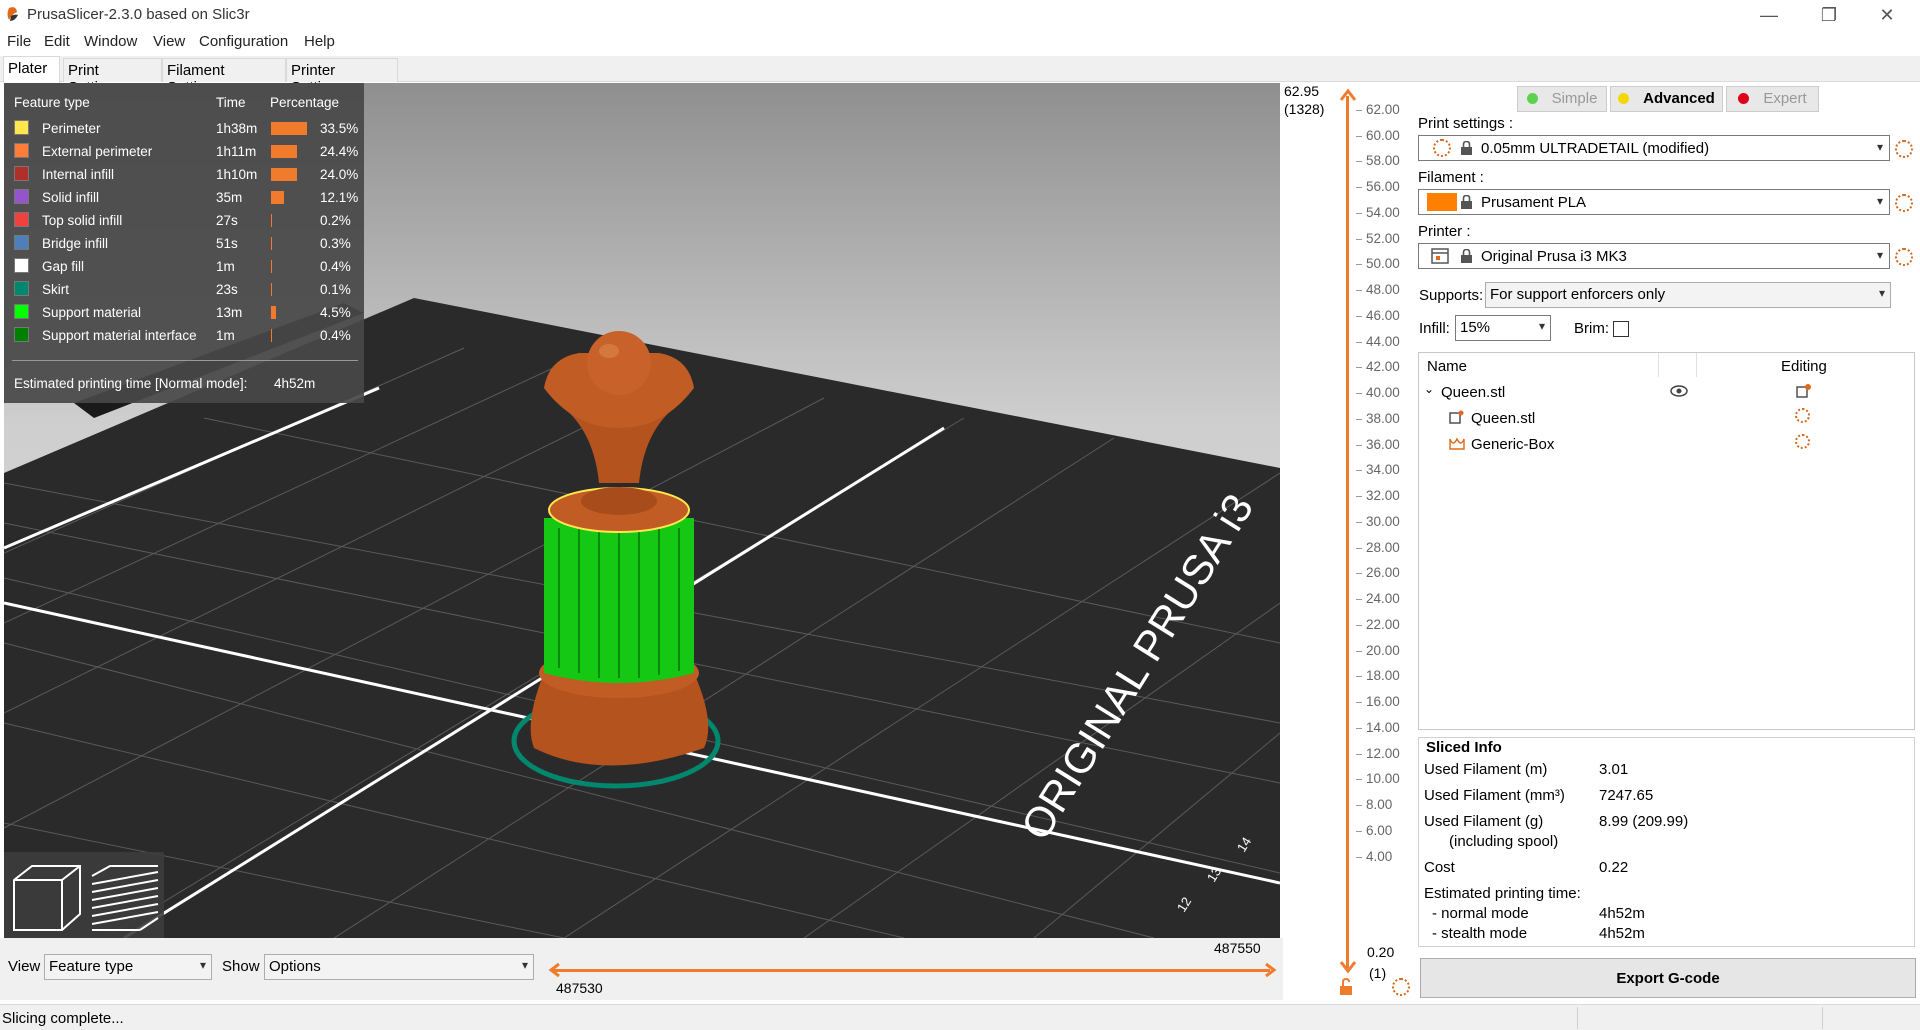 The image size is (1920, 1030). Describe the element at coordinates (184, 197) in the screenshot. I see `legend-row: Solid infill 35m 12.1%` at that location.